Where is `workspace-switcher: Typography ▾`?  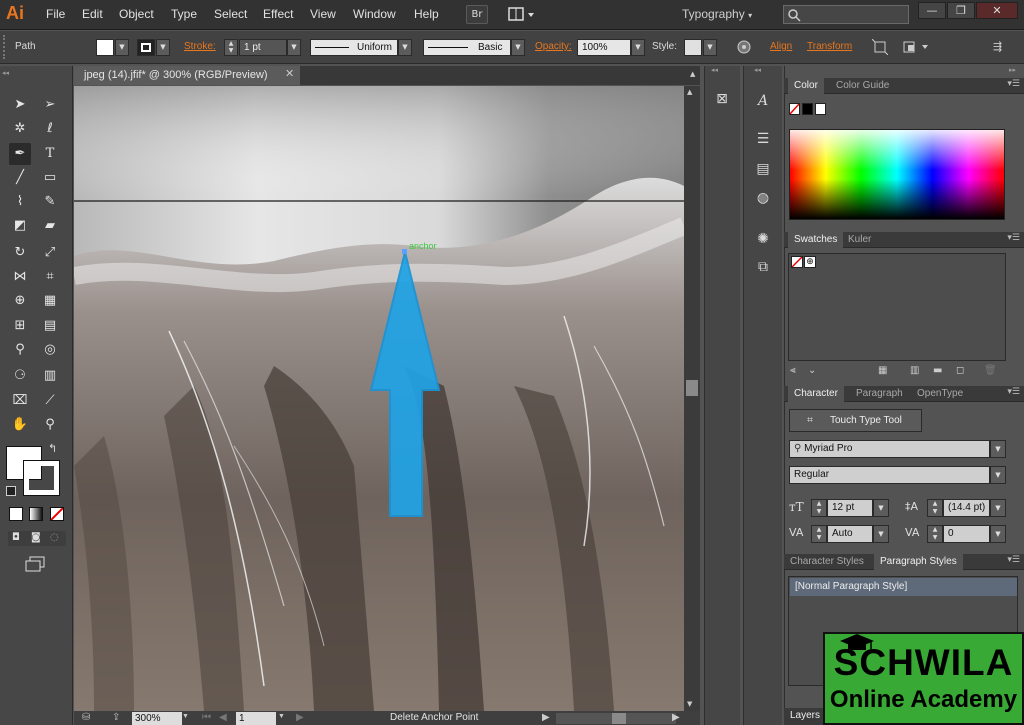
workspace-switcher: Typography ▾ is located at coordinates (717, 14).